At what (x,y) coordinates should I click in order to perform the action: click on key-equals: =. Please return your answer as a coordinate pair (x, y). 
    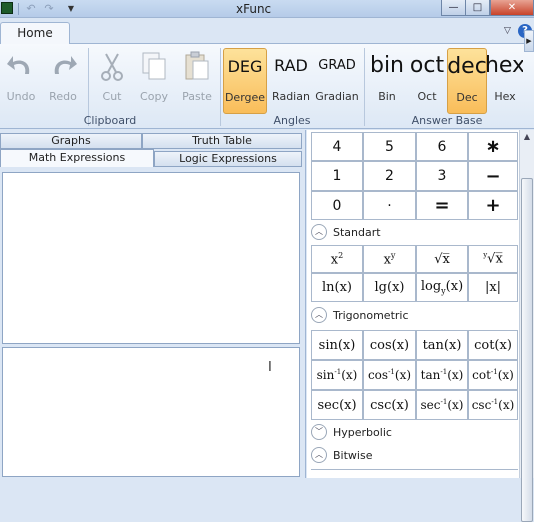
    Looking at the image, I should click on (442, 205).